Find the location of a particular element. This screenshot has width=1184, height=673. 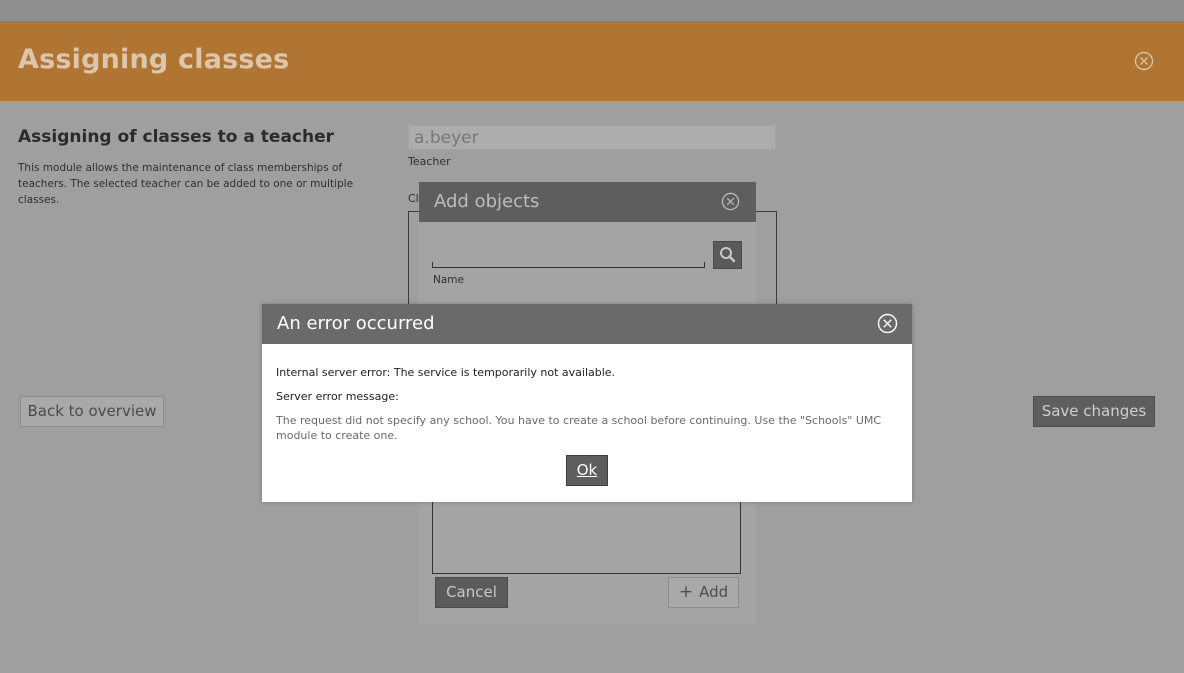

search-input is located at coordinates (568, 265).